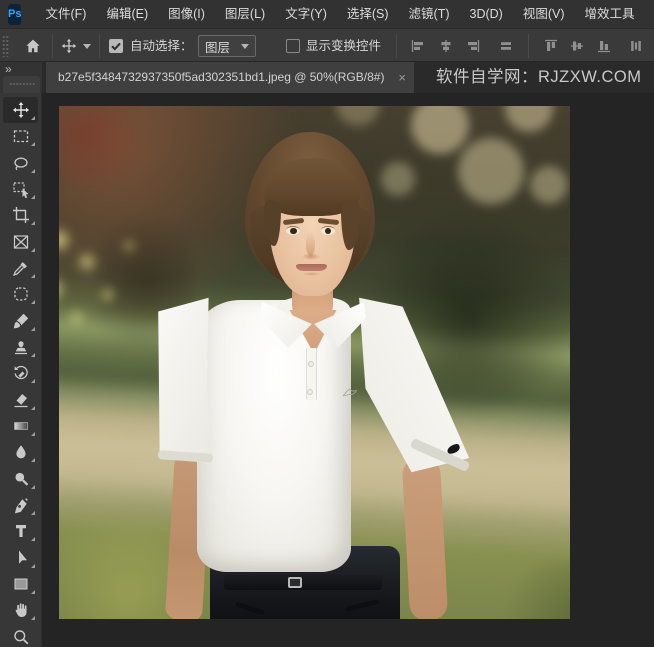 The height and width of the screenshot is (647, 654). I want to click on boy-left-eye, so click(293, 230).